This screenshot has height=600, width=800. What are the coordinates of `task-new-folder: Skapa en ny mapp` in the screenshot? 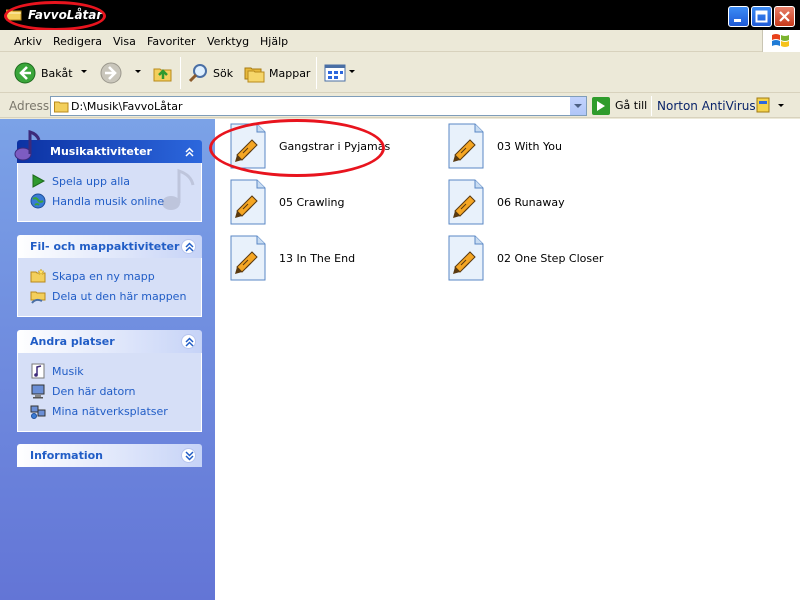 It's located at (109, 276).